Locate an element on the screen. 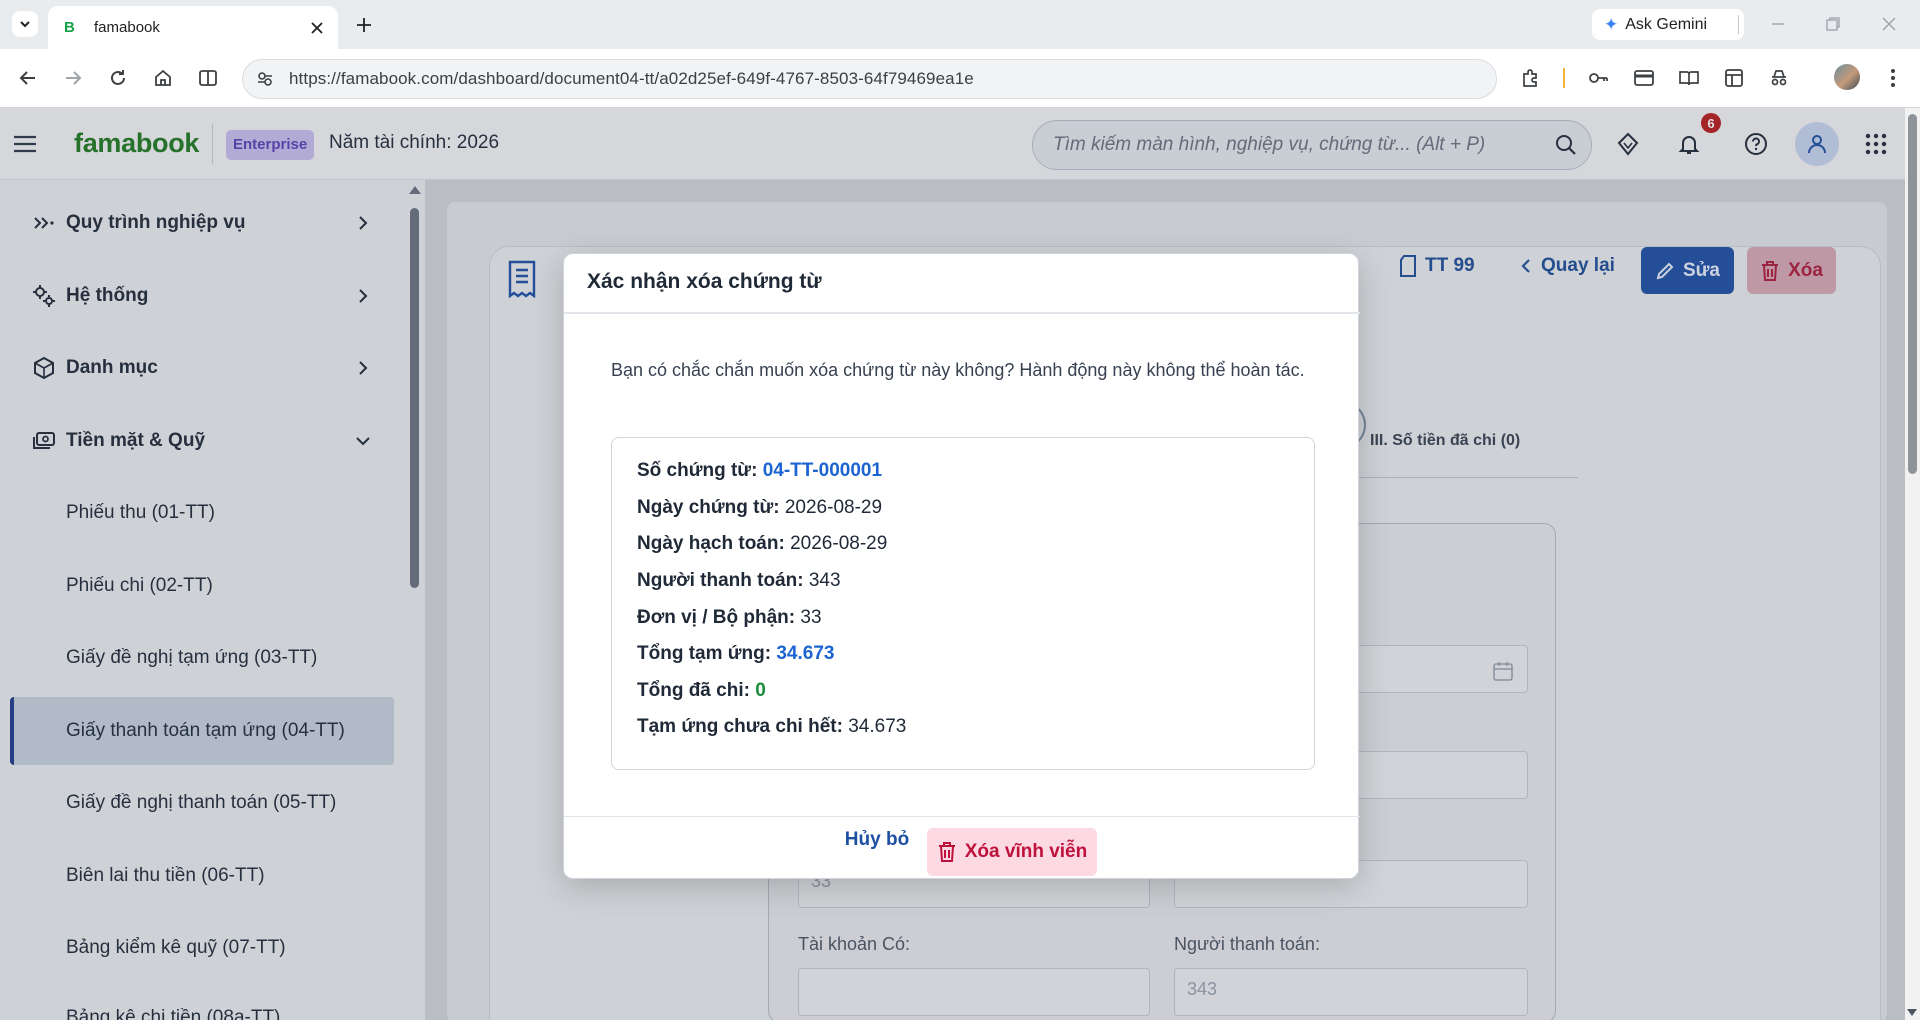 The image size is (1920, 1020). summary-value: 0 is located at coordinates (760, 690).